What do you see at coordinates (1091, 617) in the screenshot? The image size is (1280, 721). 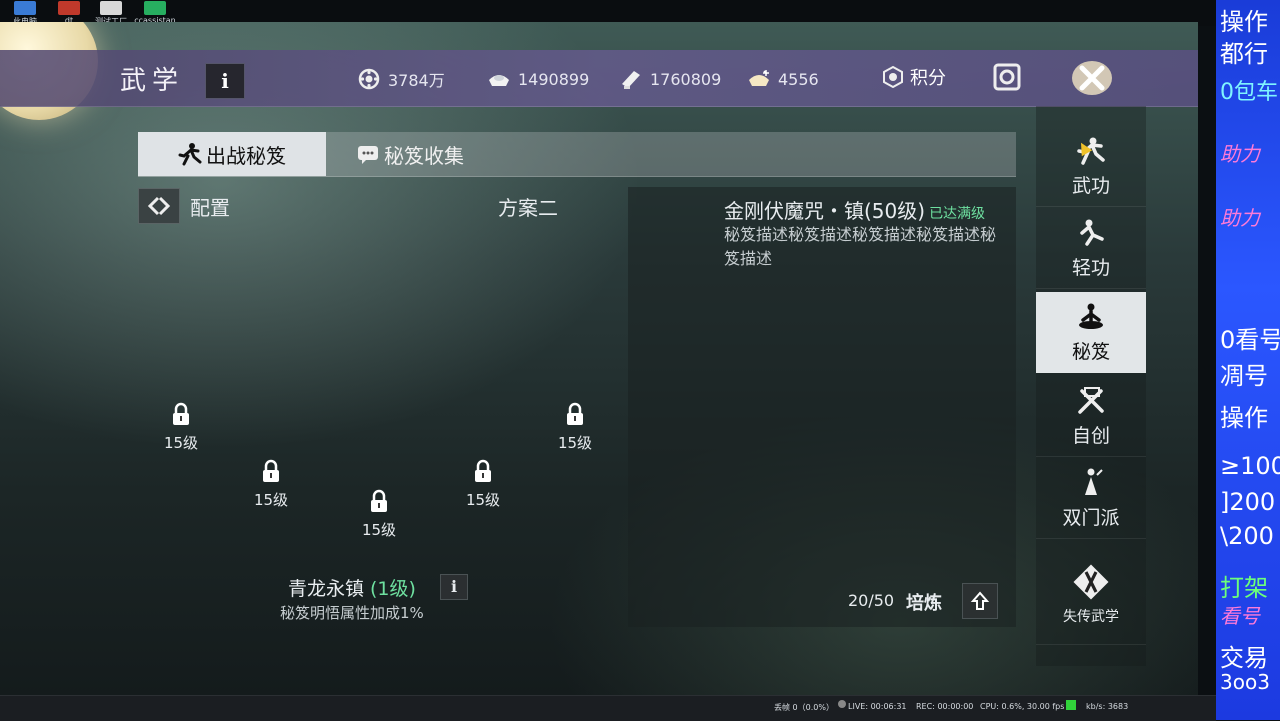 I see `side-item-label: 失传武学` at bounding box center [1091, 617].